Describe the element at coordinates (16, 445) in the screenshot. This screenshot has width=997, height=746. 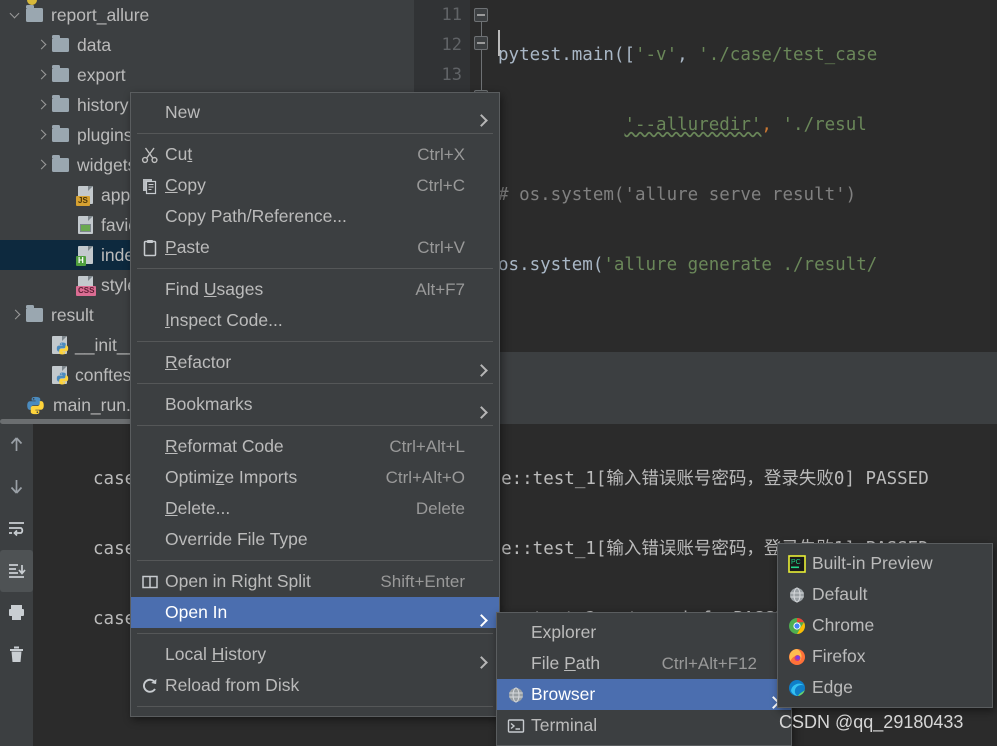
I see `arrow-up-icon-button` at that location.